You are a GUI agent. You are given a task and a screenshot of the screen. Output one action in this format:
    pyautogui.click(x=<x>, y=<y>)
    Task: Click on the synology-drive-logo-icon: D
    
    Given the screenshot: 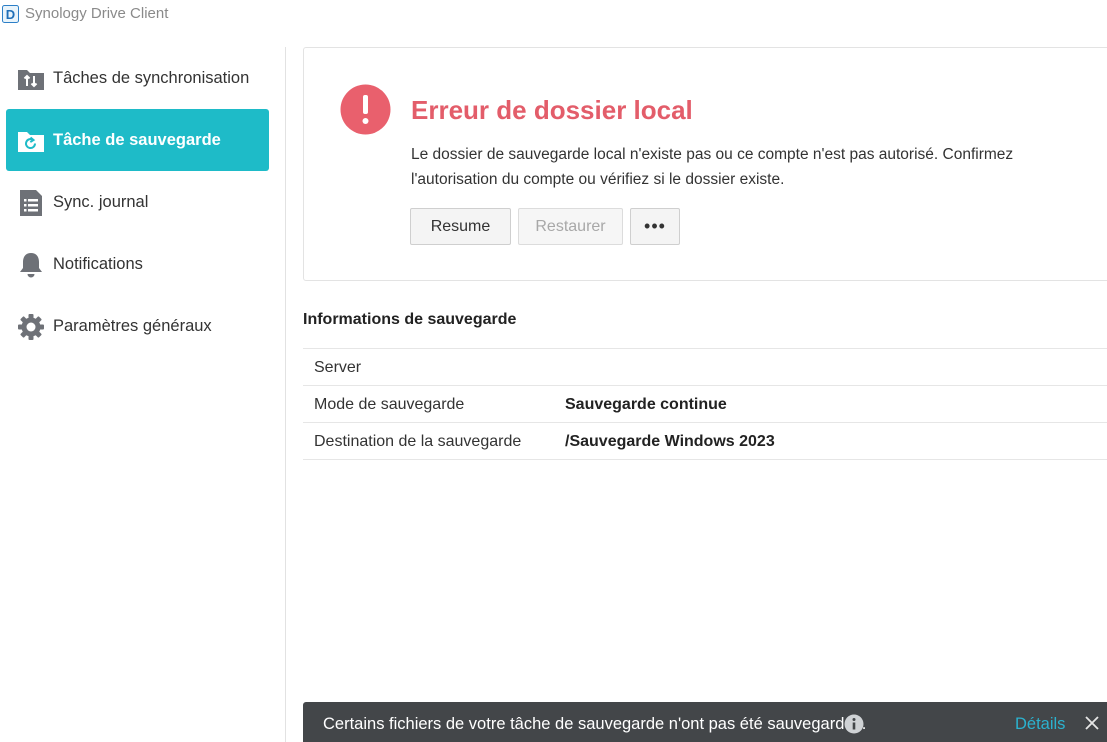 What is the action you would take?
    pyautogui.click(x=10, y=14)
    